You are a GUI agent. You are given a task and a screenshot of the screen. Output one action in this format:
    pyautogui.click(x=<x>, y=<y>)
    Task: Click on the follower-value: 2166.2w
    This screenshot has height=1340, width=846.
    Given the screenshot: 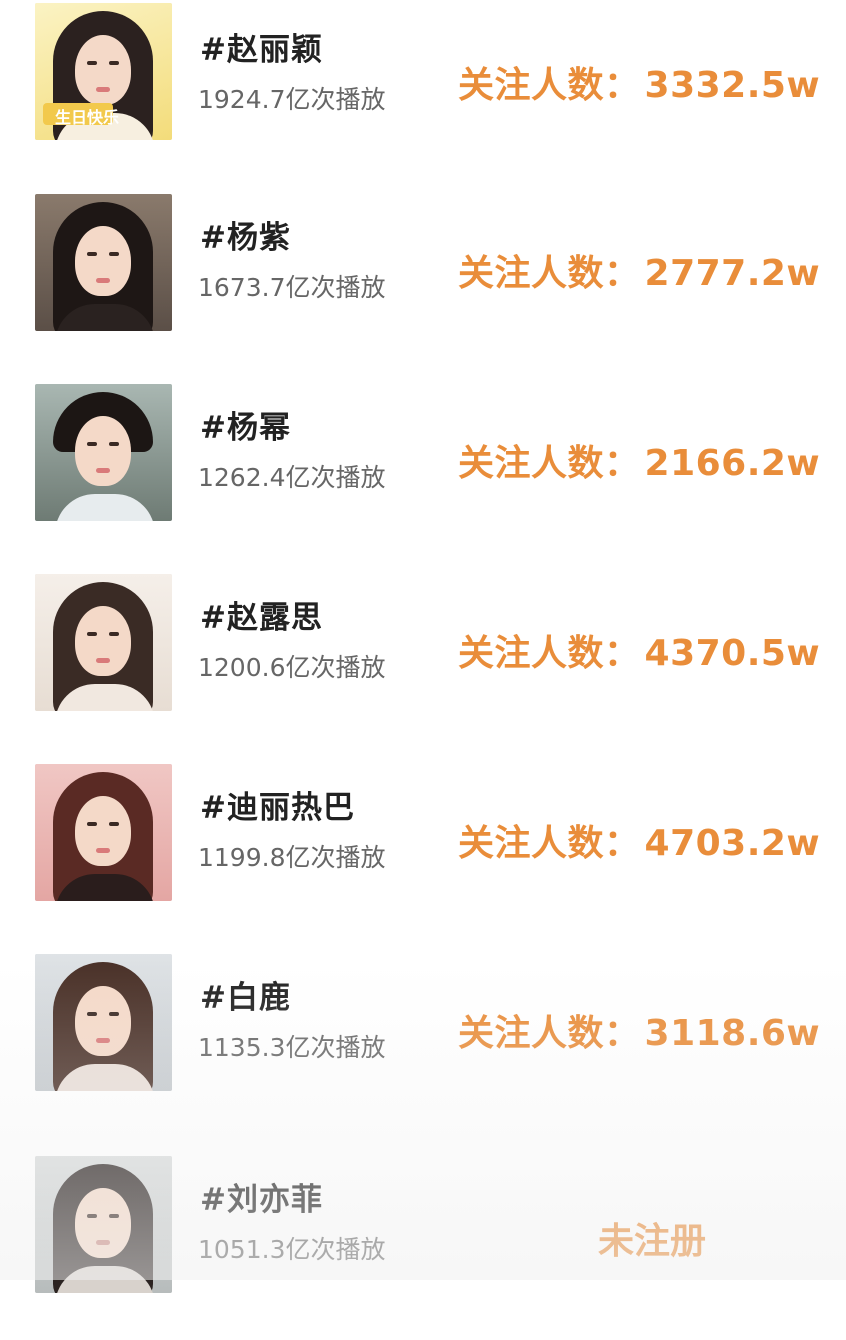 What is the action you would take?
    pyautogui.click(x=732, y=463)
    